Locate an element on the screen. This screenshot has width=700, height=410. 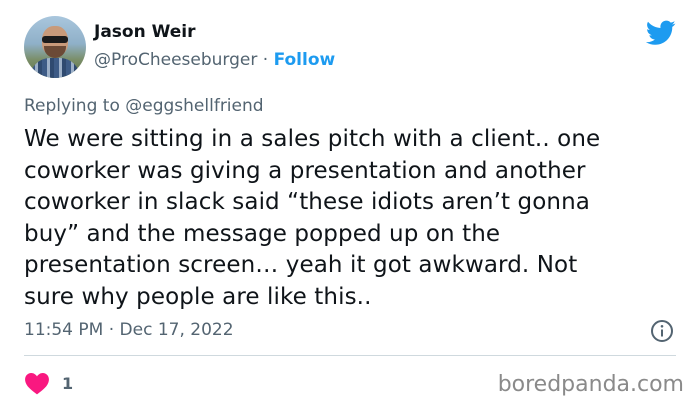
avatar-beard is located at coordinates (55, 52).